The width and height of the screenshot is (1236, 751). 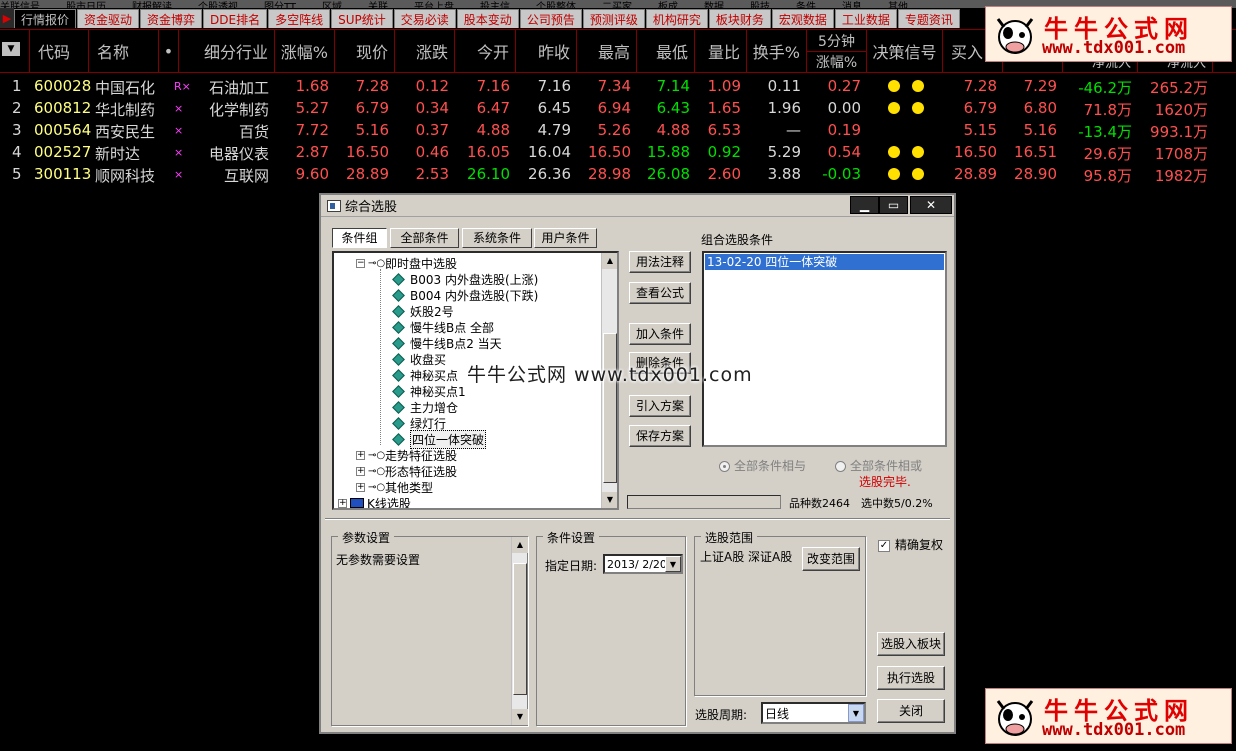 I want to click on tree-item: 慢牛线B点2 当天, so click(x=447, y=343).